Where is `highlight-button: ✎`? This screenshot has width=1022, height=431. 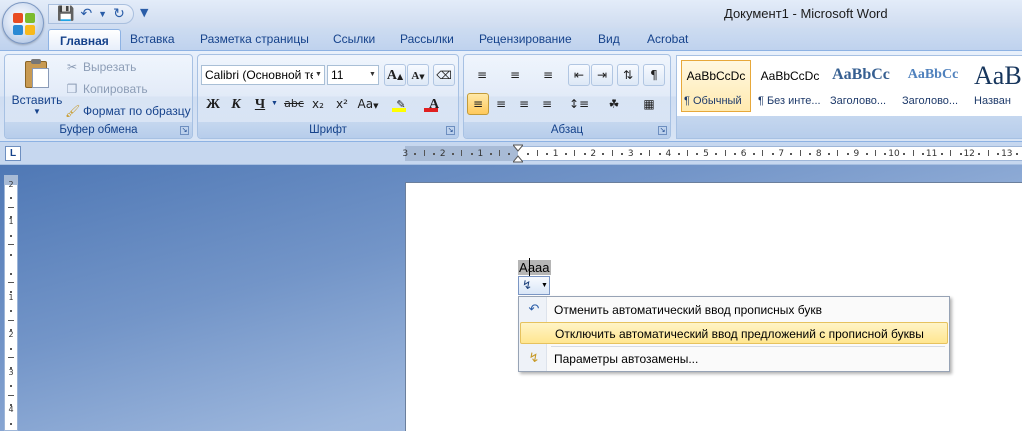 highlight-button: ✎ is located at coordinates (401, 104).